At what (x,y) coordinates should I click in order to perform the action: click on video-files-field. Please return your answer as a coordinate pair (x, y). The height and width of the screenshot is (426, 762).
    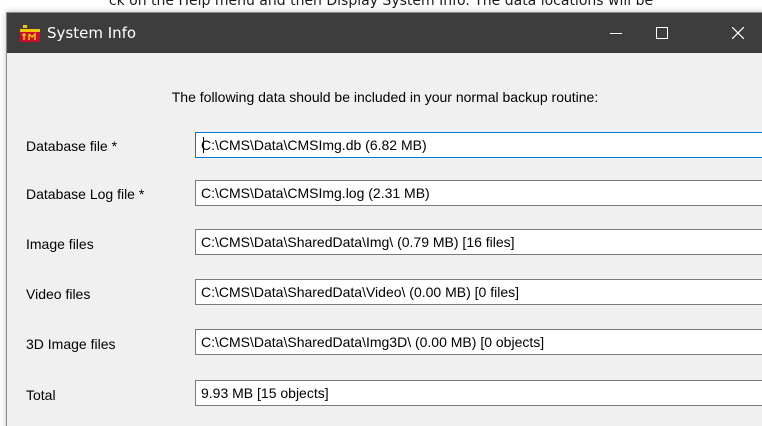
    Looking at the image, I should click on (478, 292).